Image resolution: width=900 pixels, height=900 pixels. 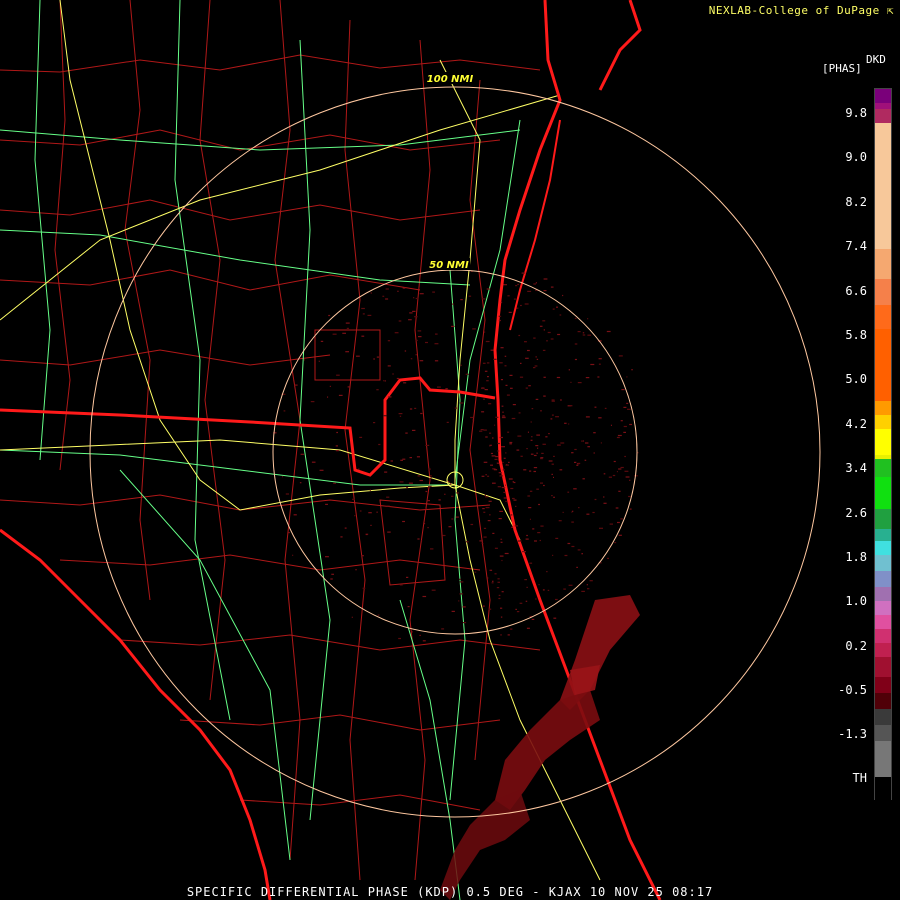 I want to click on color-scale-tick: 8.2, so click(x=856, y=202).